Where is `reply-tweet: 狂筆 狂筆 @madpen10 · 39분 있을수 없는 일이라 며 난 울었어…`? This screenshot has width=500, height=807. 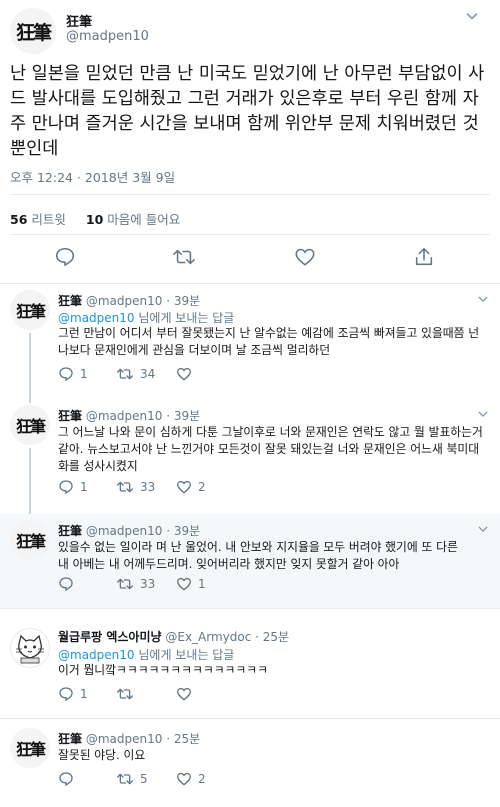
reply-tweet: 狂筆 狂筆 @madpen10 · 39분 있을수 없는 일이라 며 난 울었어… is located at coordinates (250, 561).